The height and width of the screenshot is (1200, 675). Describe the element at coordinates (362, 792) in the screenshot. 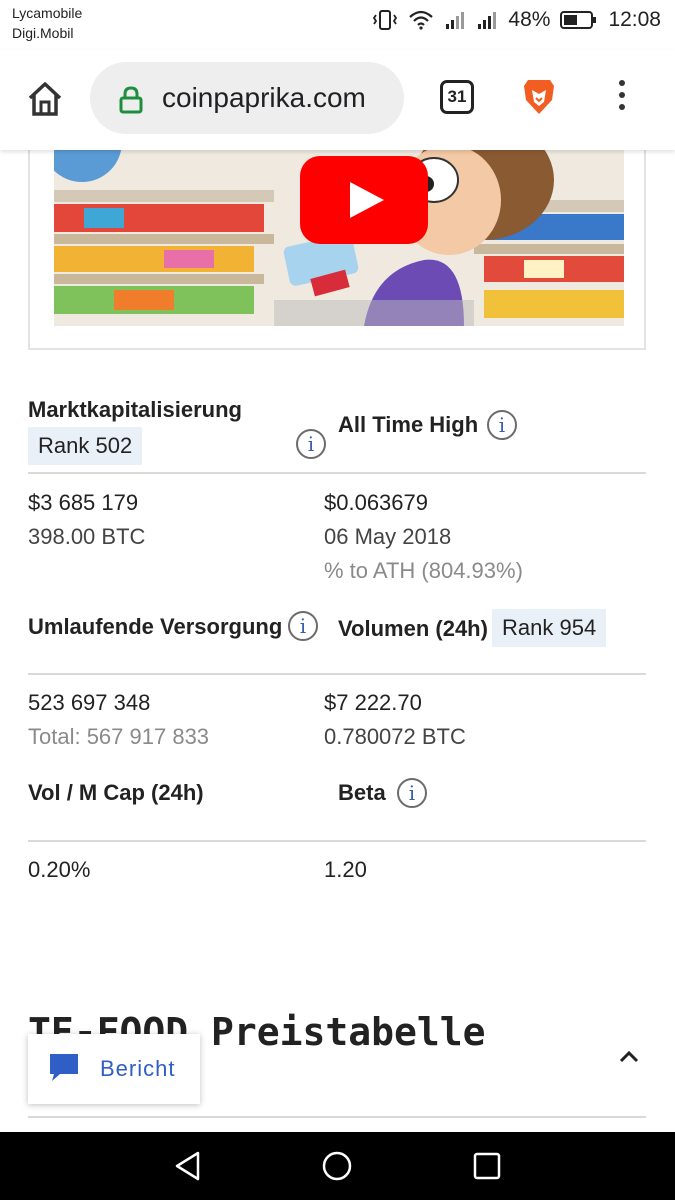

I see `beta-label: Beta` at that location.